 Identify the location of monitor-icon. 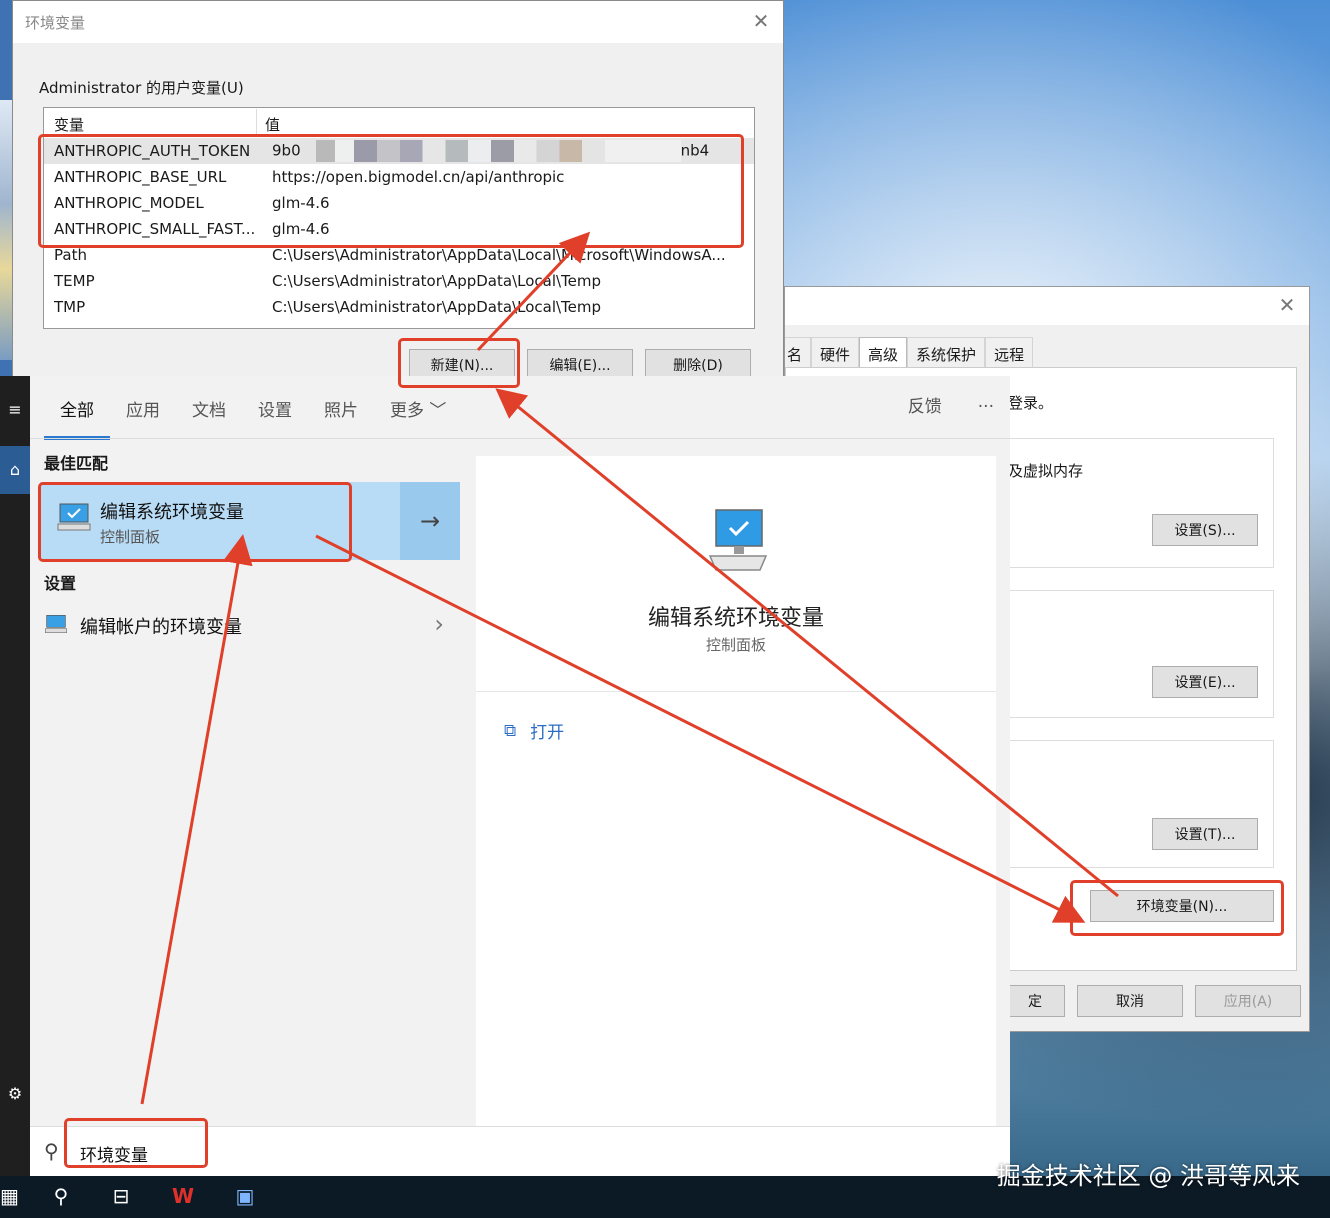
(56, 624).